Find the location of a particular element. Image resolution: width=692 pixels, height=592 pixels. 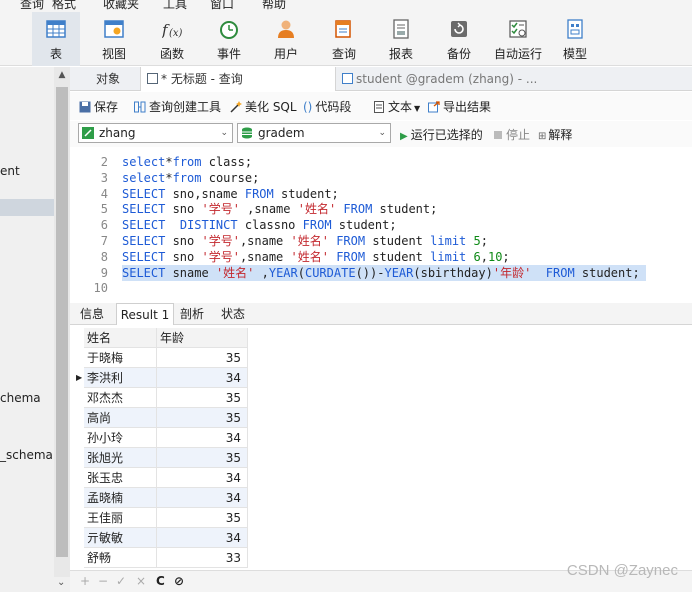

toolbar-query-label: 查询 is located at coordinates (343, 54).